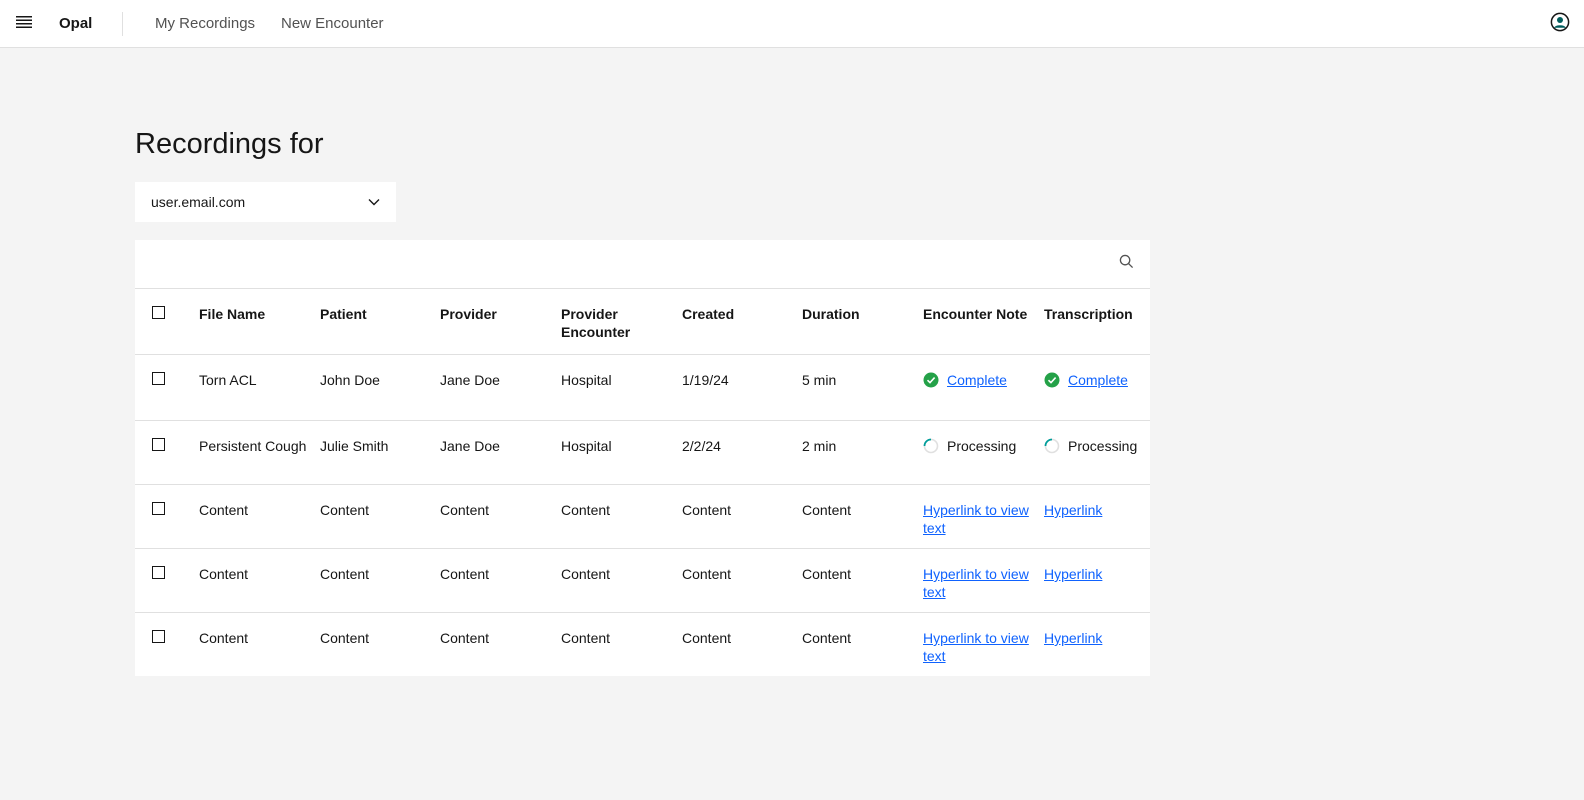 The width and height of the screenshot is (1584, 800). I want to click on column-header-provider: Provider, so click(495, 314).